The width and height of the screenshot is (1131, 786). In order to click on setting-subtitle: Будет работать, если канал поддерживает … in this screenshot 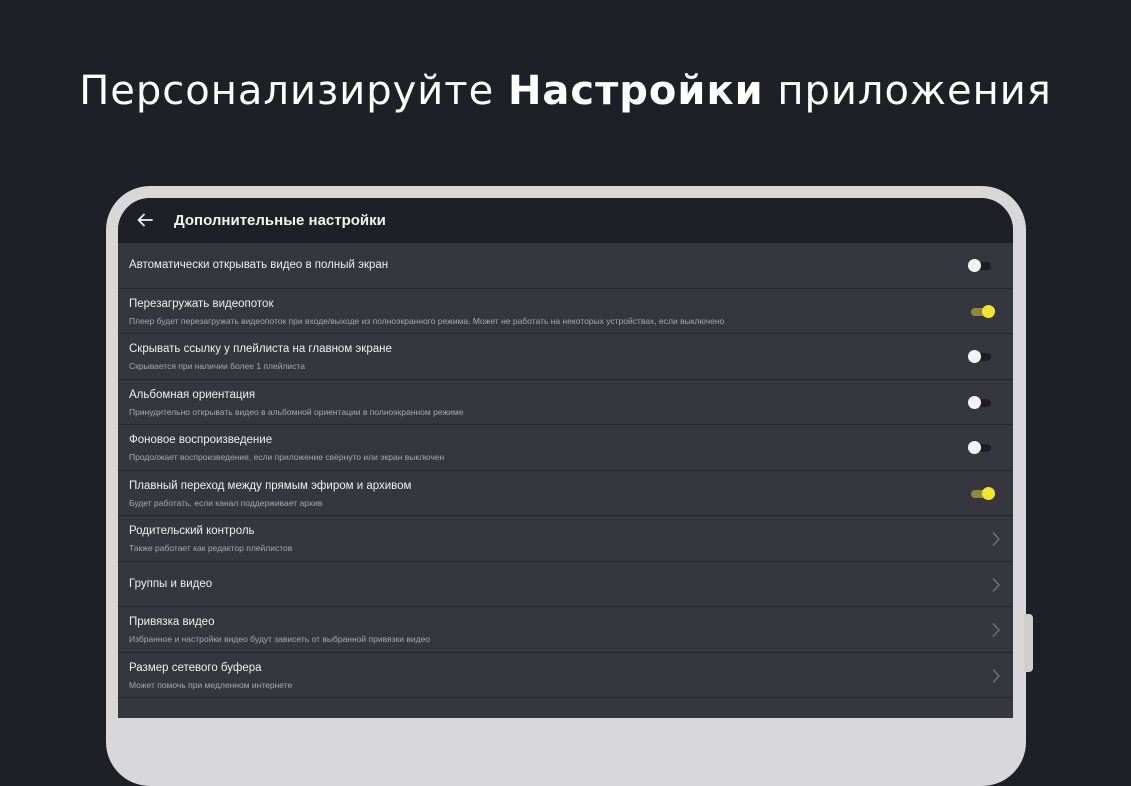, I will do `click(226, 502)`.